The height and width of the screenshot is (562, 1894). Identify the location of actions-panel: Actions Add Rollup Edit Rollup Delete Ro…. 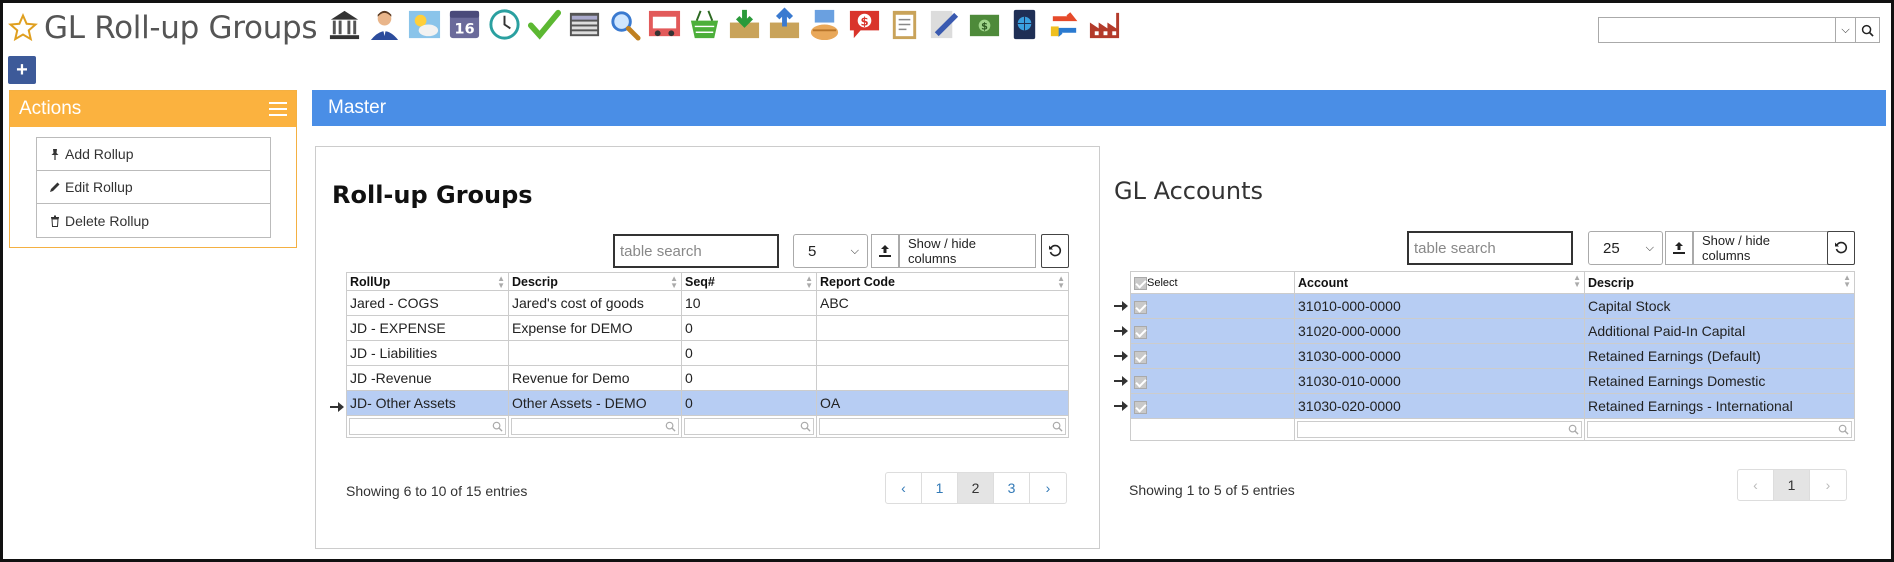
(153, 169).